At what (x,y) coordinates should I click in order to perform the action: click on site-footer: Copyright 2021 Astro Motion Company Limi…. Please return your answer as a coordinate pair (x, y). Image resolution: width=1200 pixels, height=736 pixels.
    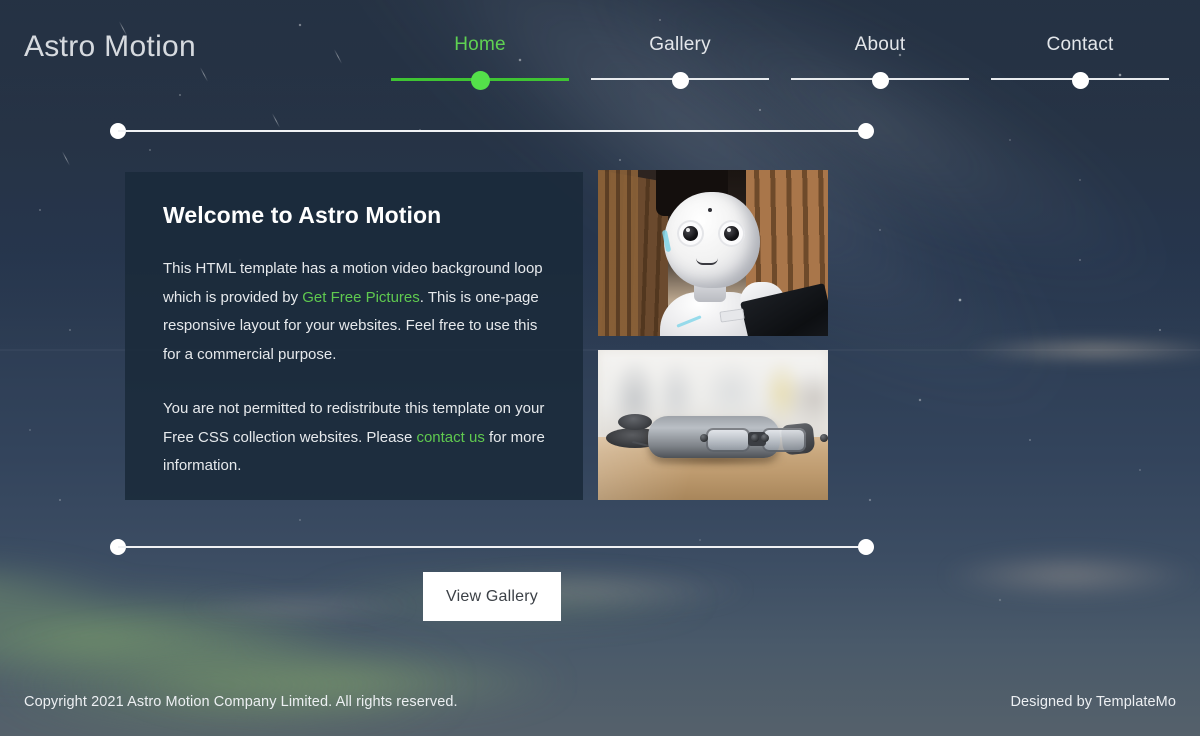
    Looking at the image, I should click on (600, 705).